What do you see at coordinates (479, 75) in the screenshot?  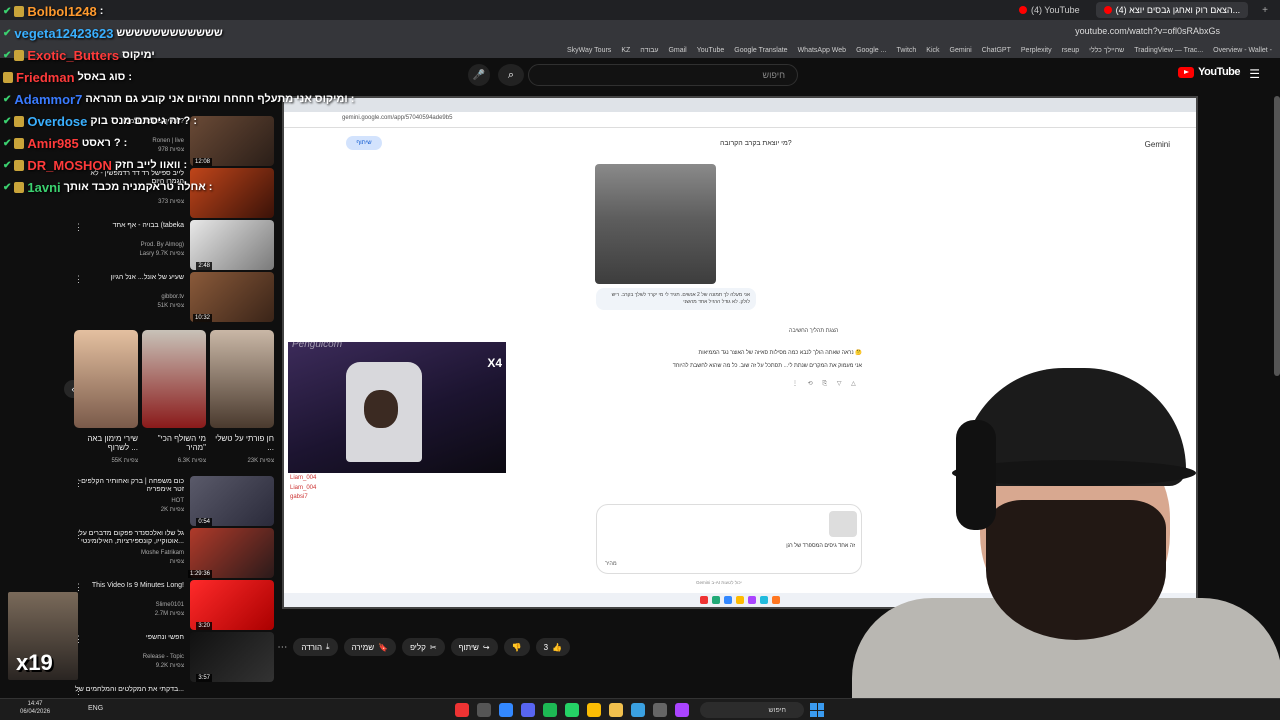 I see `microphone-icon: 🎤` at bounding box center [479, 75].